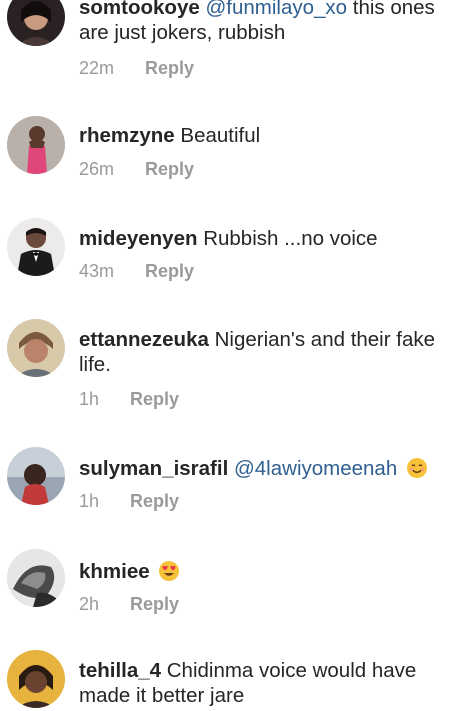 This screenshot has height=711, width=468. Describe the element at coordinates (136, 68) in the screenshot. I see `comment-meta: 22m Reply` at that location.